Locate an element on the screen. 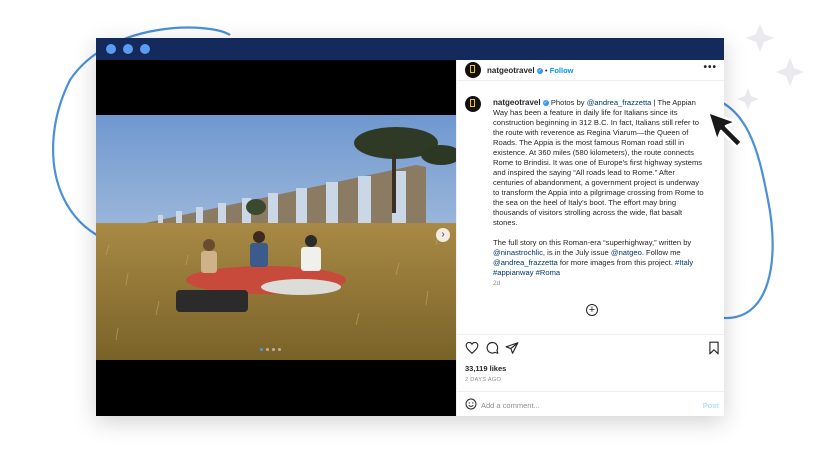 Image resolution: width=820 pixels, height=454 pixels. window-titlebar is located at coordinates (410, 49).